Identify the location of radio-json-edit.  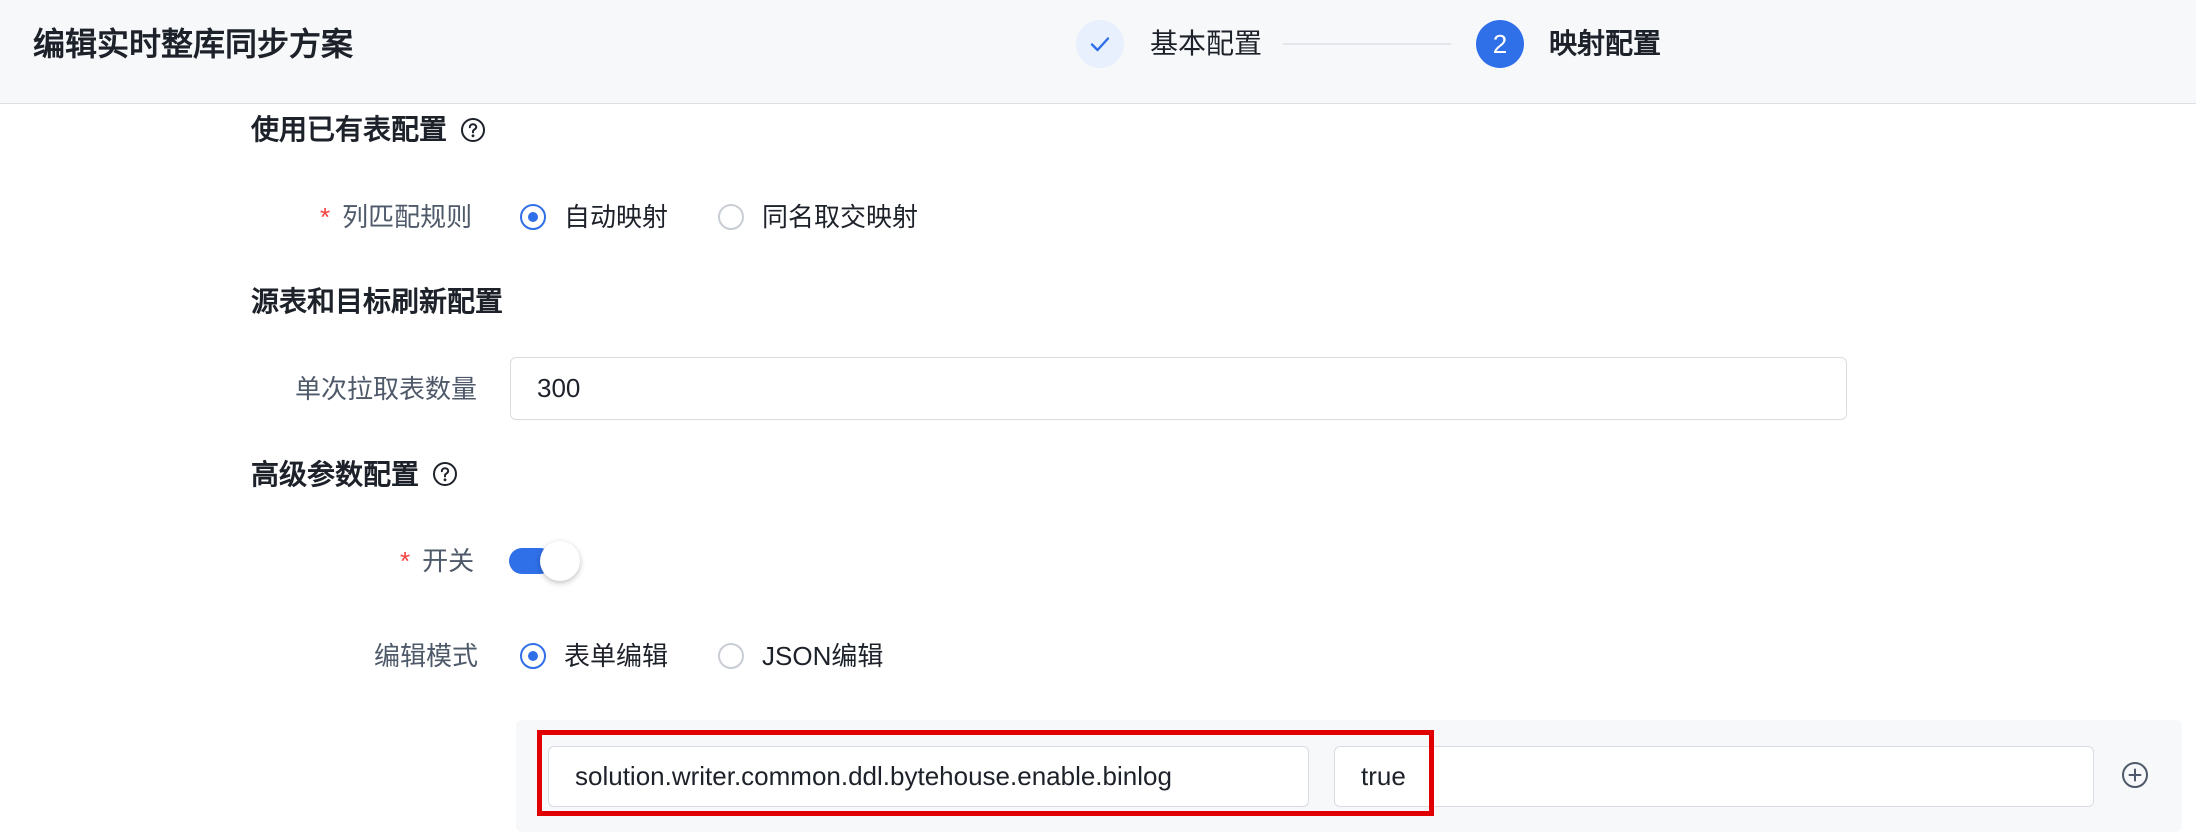
(731, 656).